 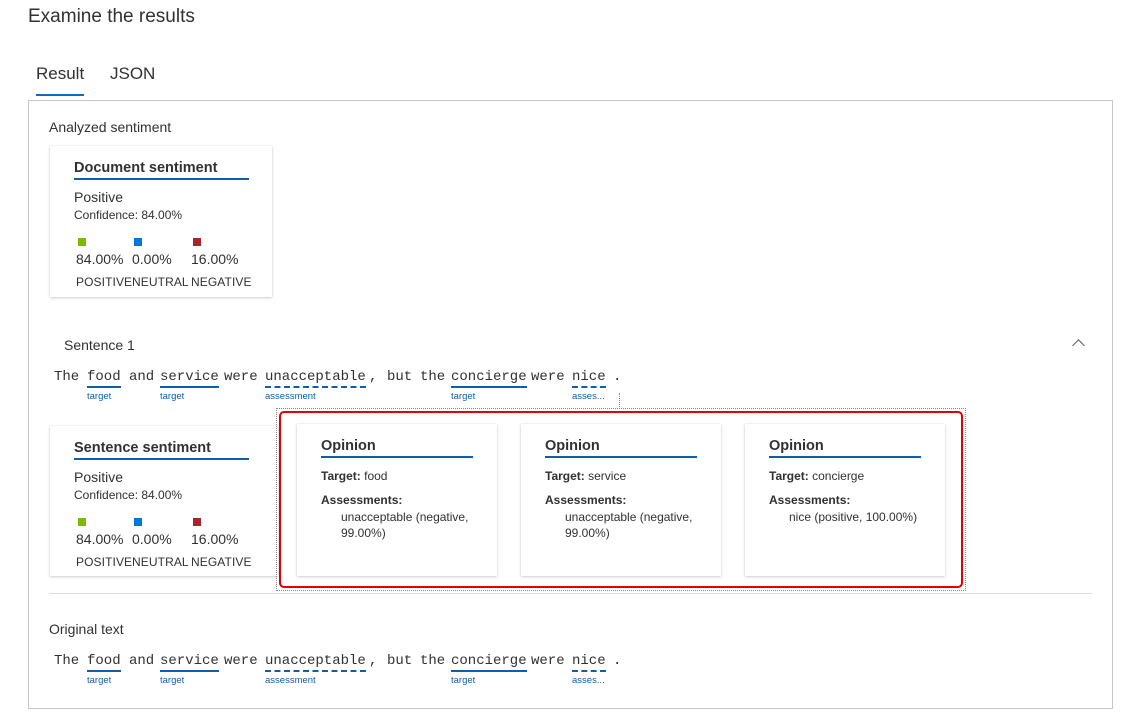 What do you see at coordinates (853, 517) in the screenshot?
I see `assessment-value: nice (positive, 100.00%)` at bounding box center [853, 517].